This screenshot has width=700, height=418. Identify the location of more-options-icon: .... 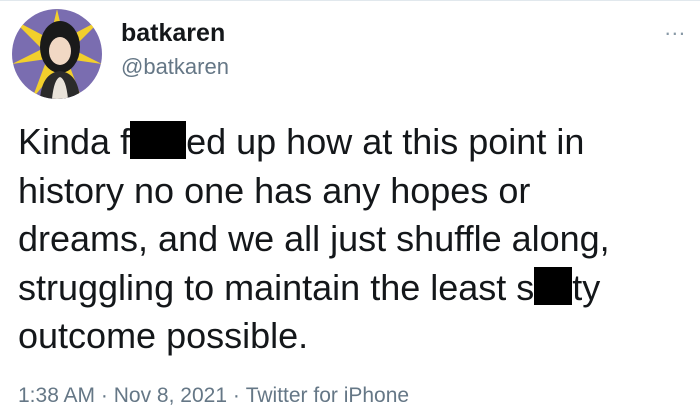
(675, 28).